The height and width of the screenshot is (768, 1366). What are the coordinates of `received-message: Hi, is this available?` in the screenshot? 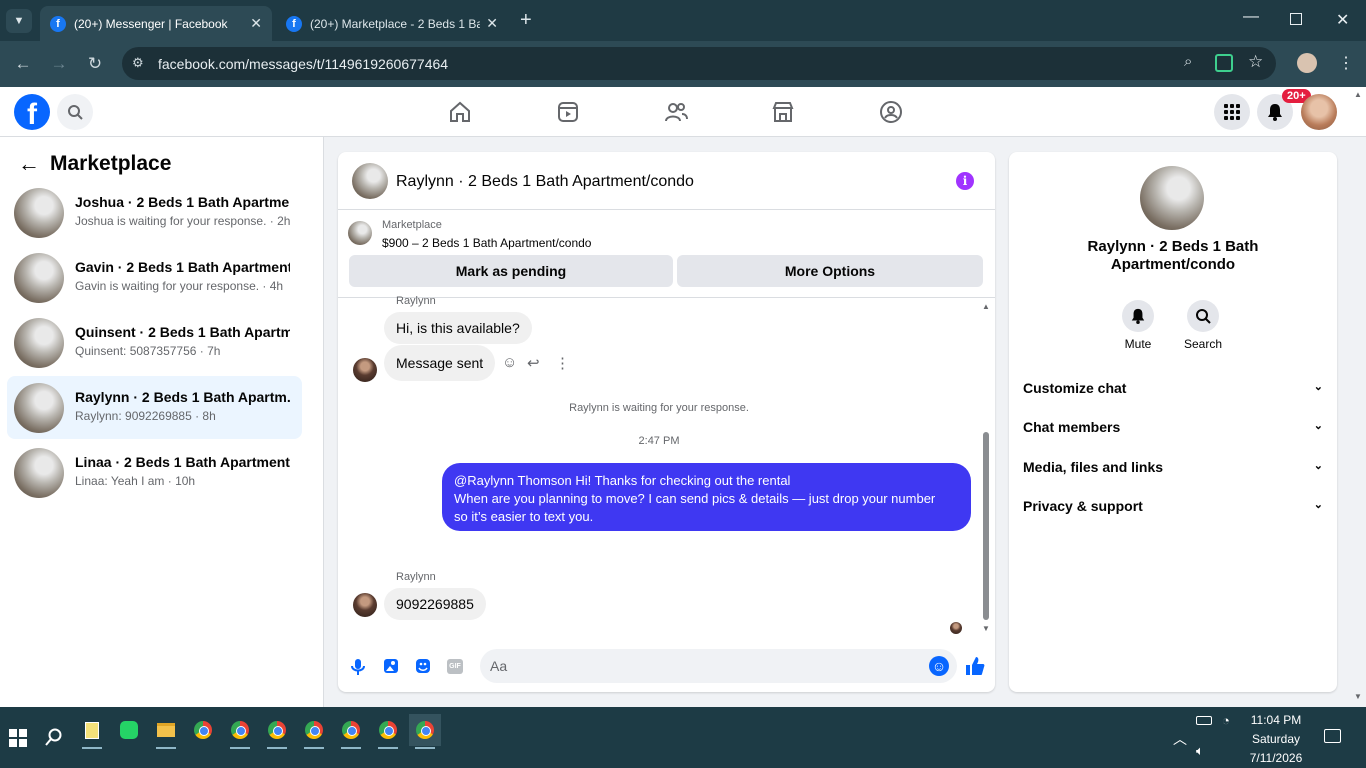 It's located at (458, 328).